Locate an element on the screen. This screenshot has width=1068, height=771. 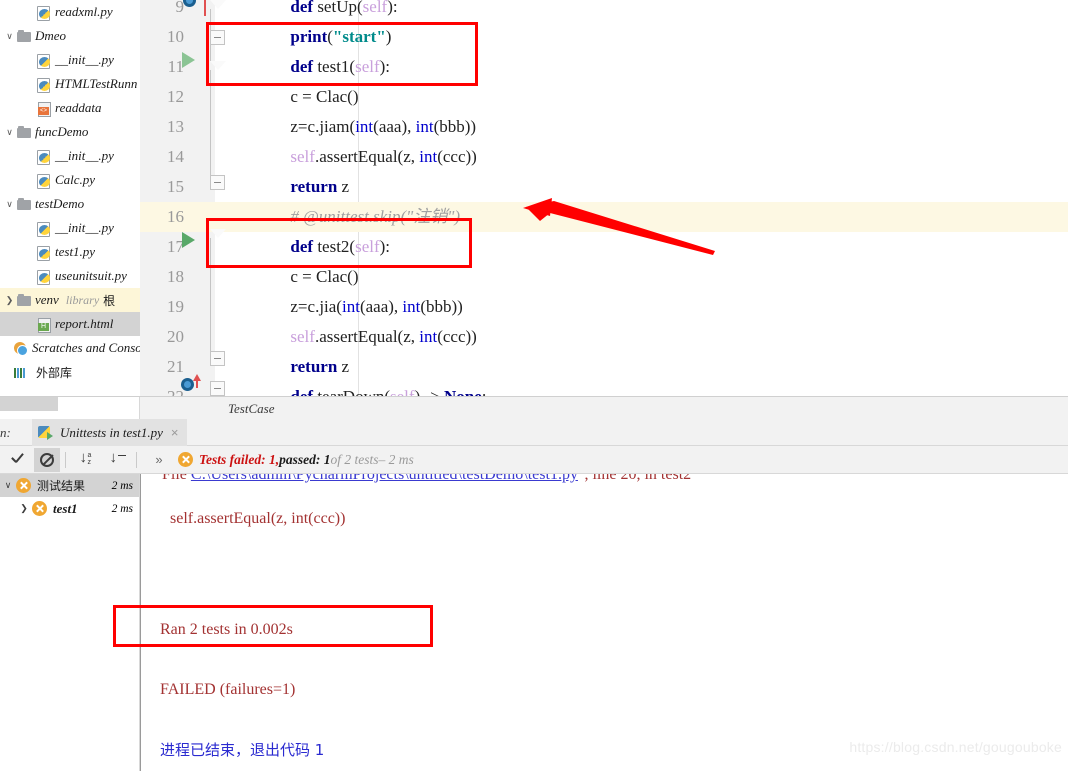
editor-line-14: 14 self.assertEqual(z, int(ccc)) is located at coordinates (604, 157).